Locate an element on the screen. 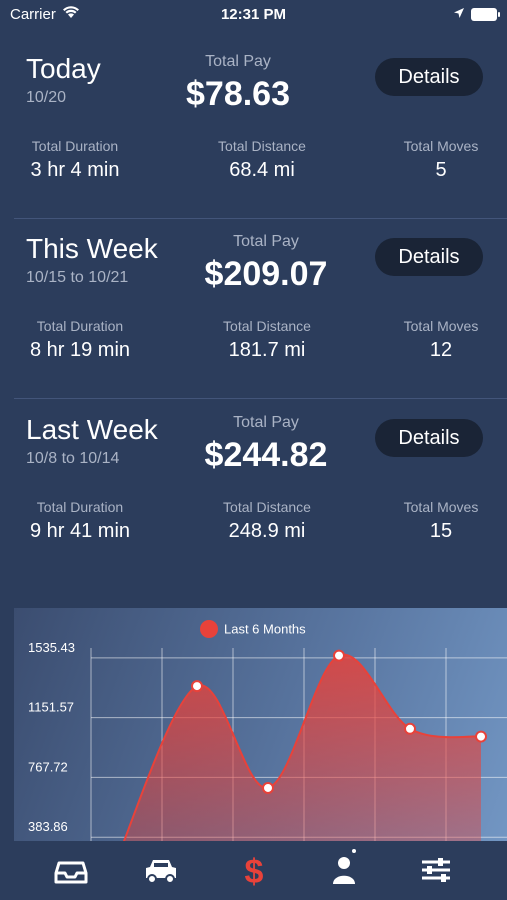 The image size is (507, 900). section-title: Today is located at coordinates (63, 68).